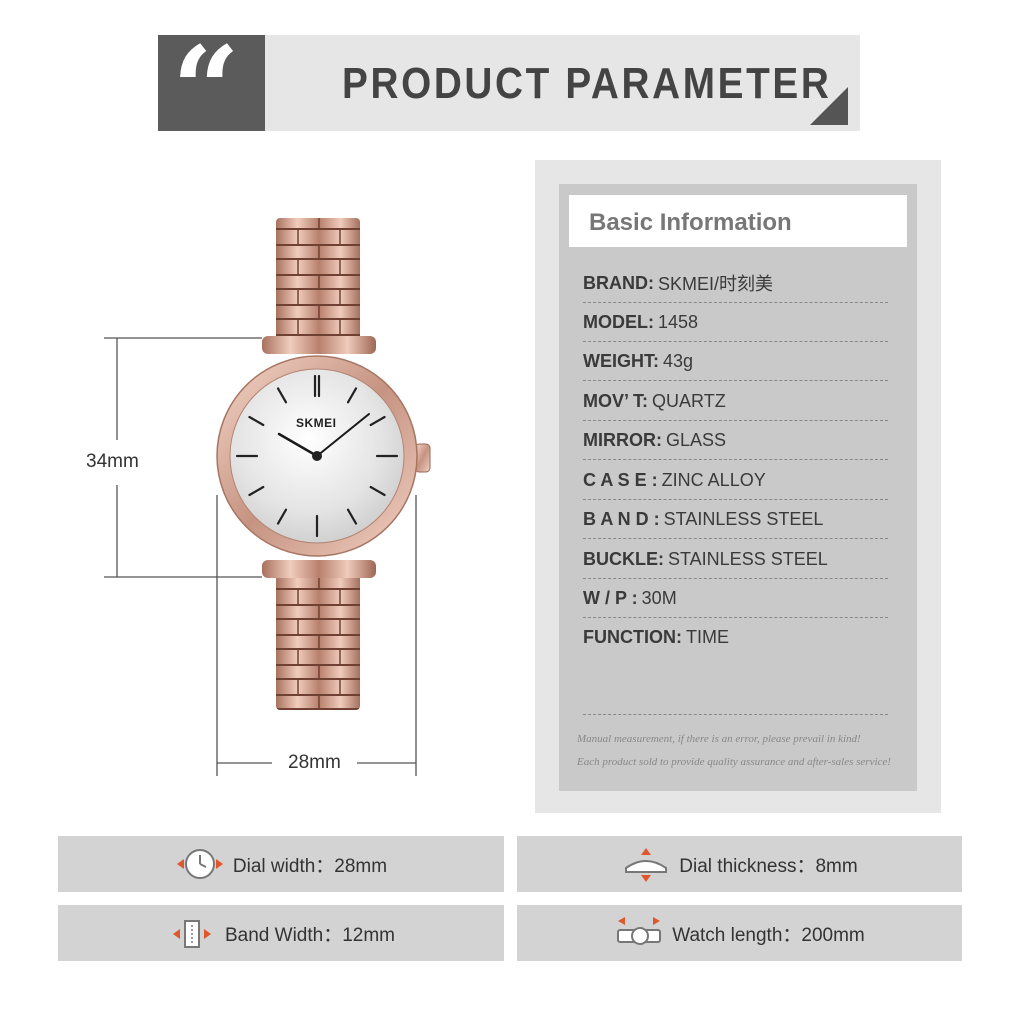  I want to click on spec-divider, so click(735, 714).